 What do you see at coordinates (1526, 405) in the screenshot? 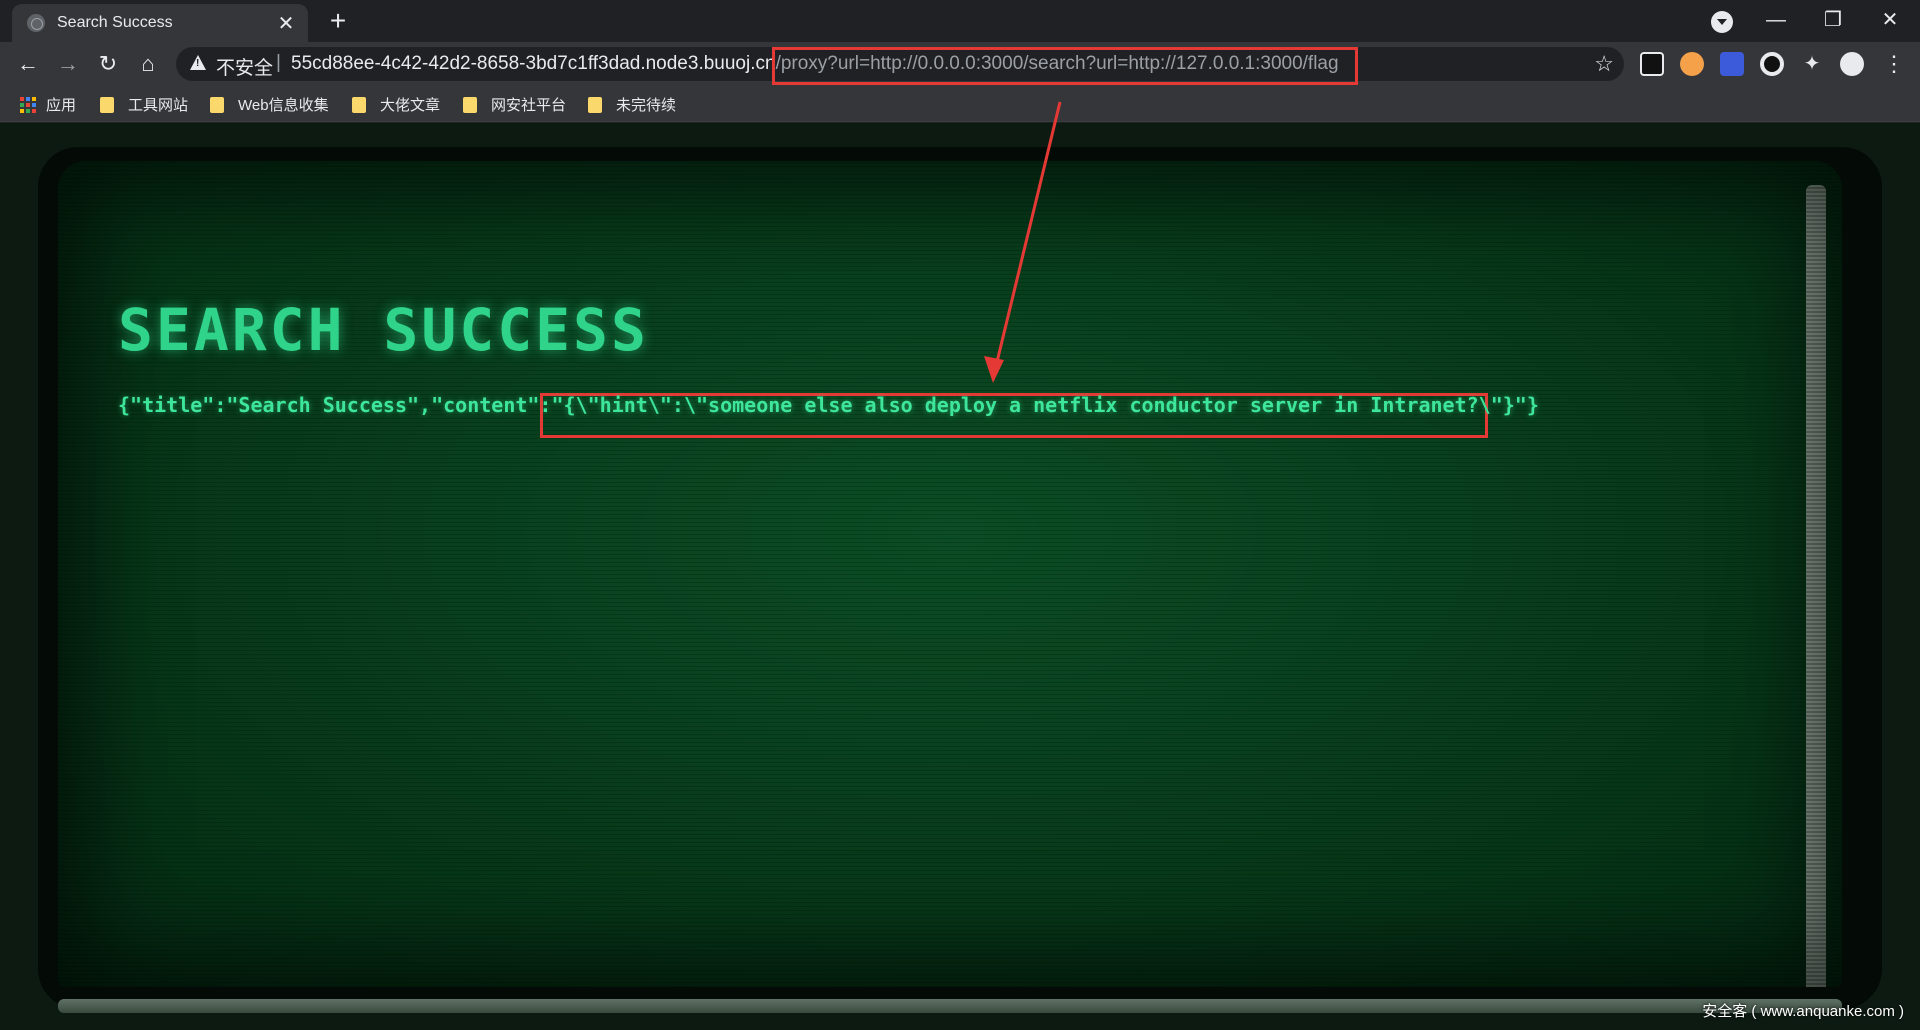
I see `json-suffix: "}` at bounding box center [1526, 405].